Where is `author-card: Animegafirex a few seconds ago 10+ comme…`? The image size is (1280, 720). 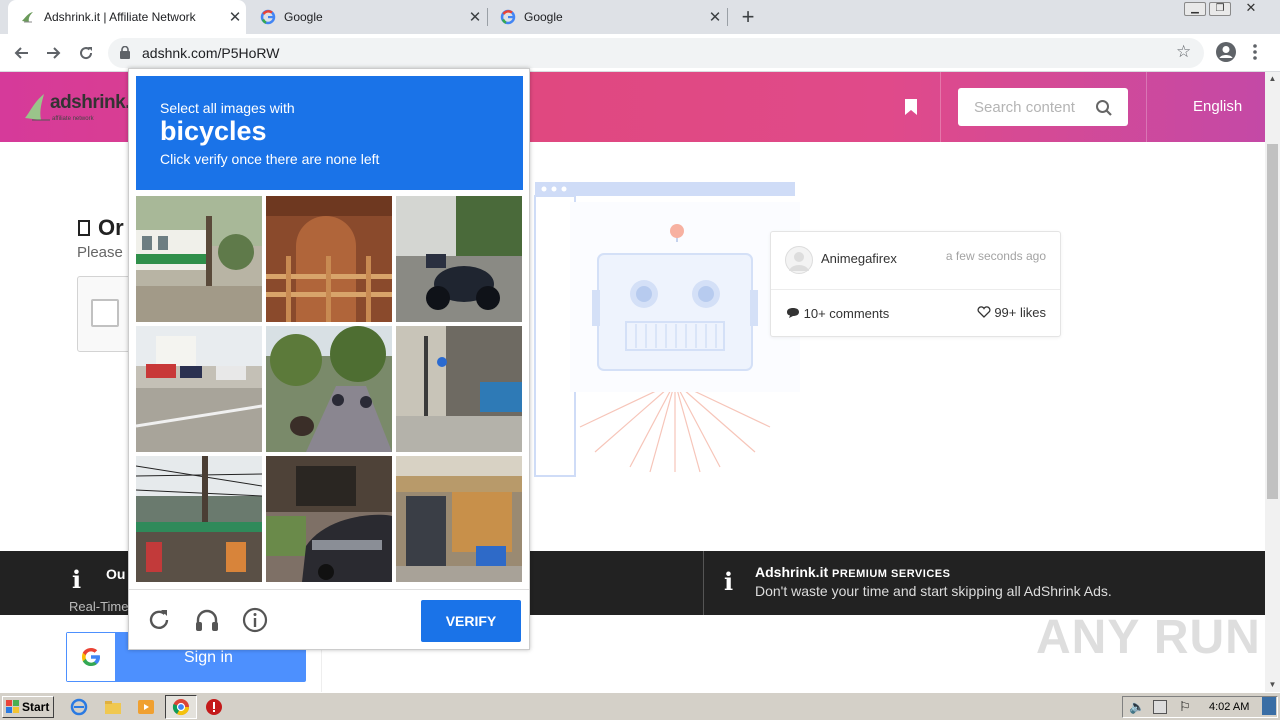 author-card: Animegafirex a few seconds ago 10+ comme… is located at coordinates (915, 284).